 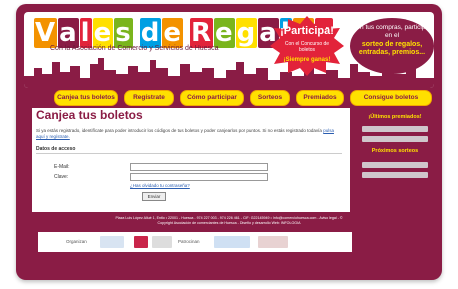 What do you see at coordinates (320, 98) in the screenshot?
I see `nav-premiados: Premiados` at bounding box center [320, 98].